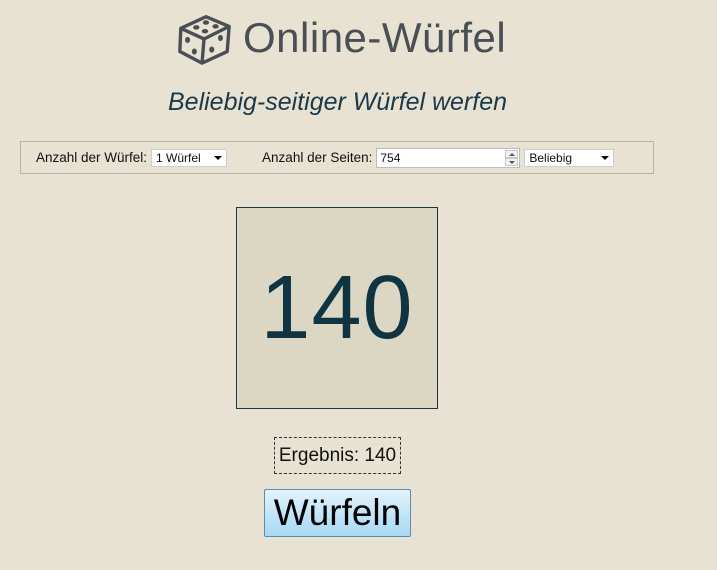 The width and height of the screenshot is (717, 570). I want to click on result-text: Ergebnis: 140, so click(337, 455).